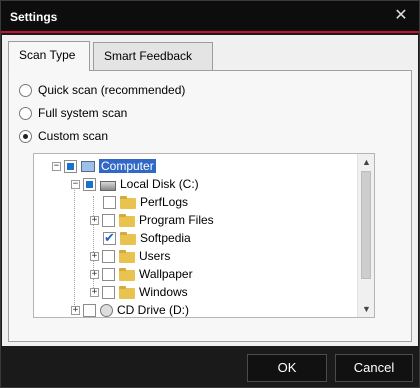  Describe the element at coordinates (25, 113) in the screenshot. I see `full-scan-radio` at that location.